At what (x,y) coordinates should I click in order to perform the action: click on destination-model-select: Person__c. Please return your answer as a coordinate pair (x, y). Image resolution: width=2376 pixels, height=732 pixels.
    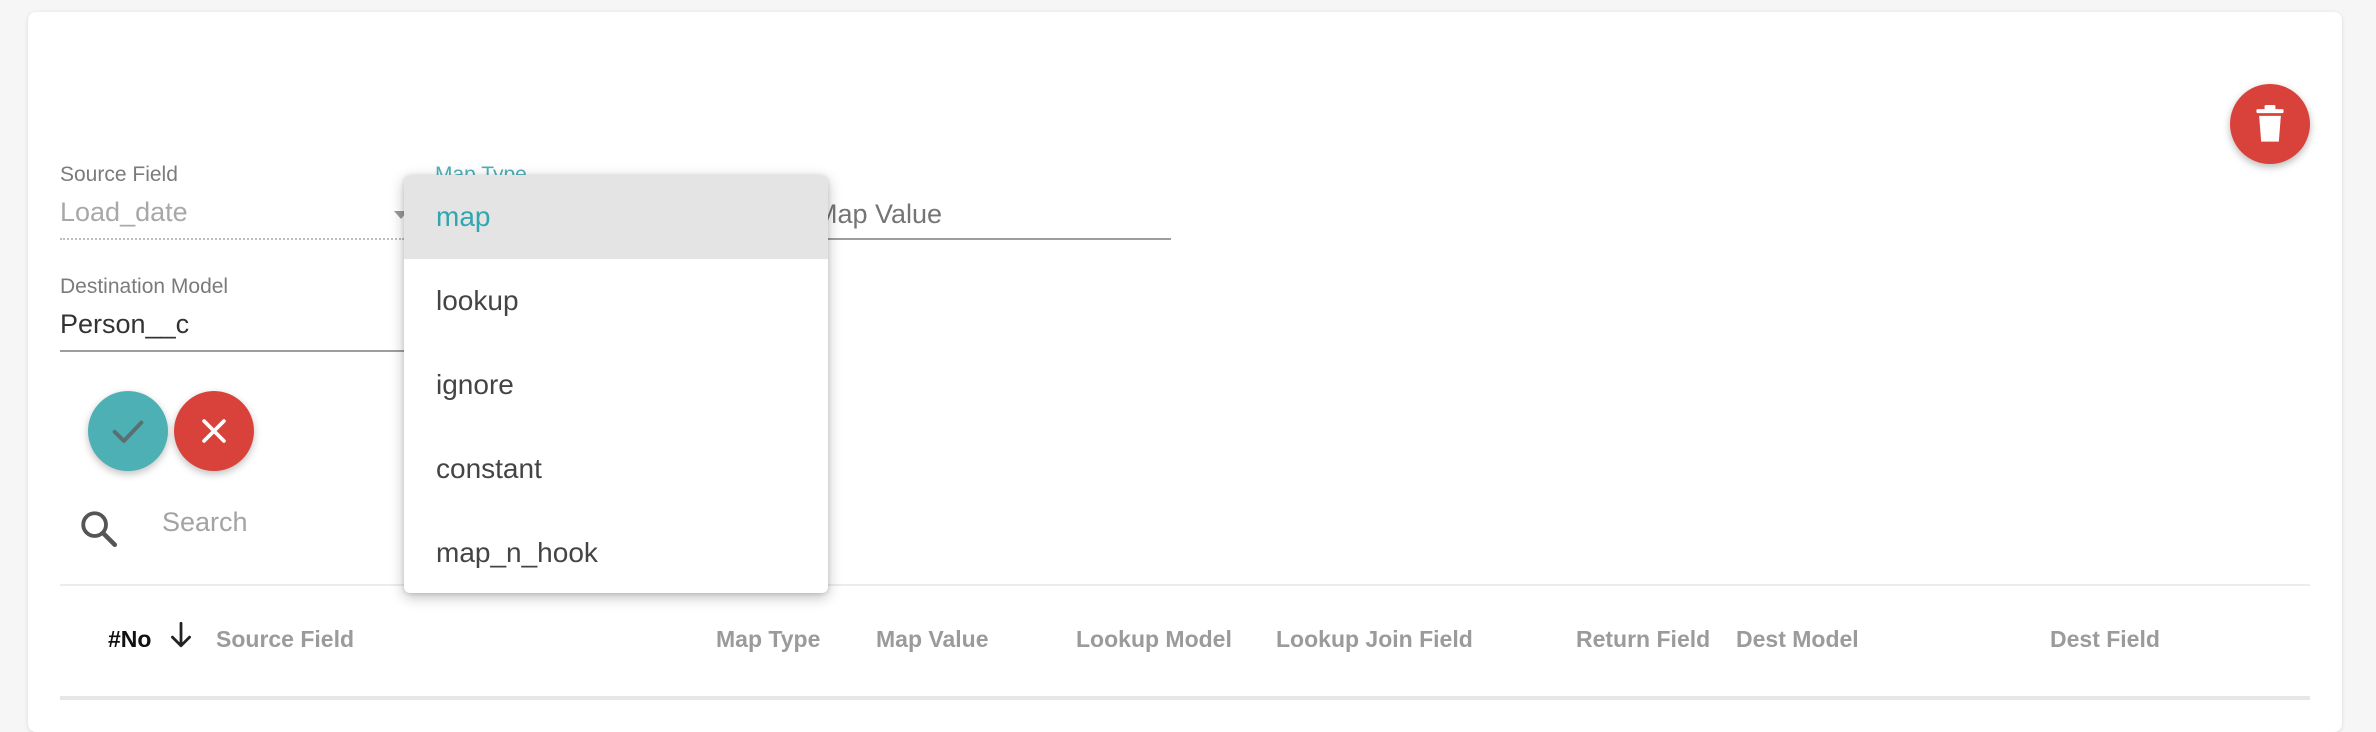
    Looking at the image, I should click on (124, 324).